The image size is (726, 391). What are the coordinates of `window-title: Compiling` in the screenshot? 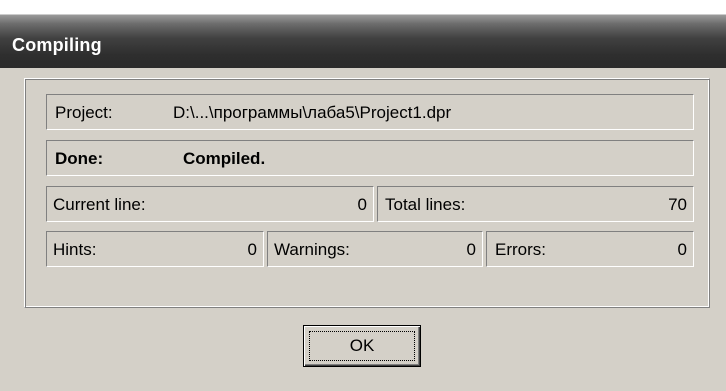 It's located at (57, 45).